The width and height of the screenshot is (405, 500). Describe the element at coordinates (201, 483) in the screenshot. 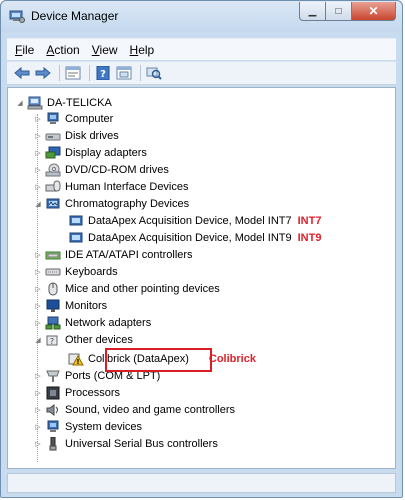

I see `status-bar` at that location.